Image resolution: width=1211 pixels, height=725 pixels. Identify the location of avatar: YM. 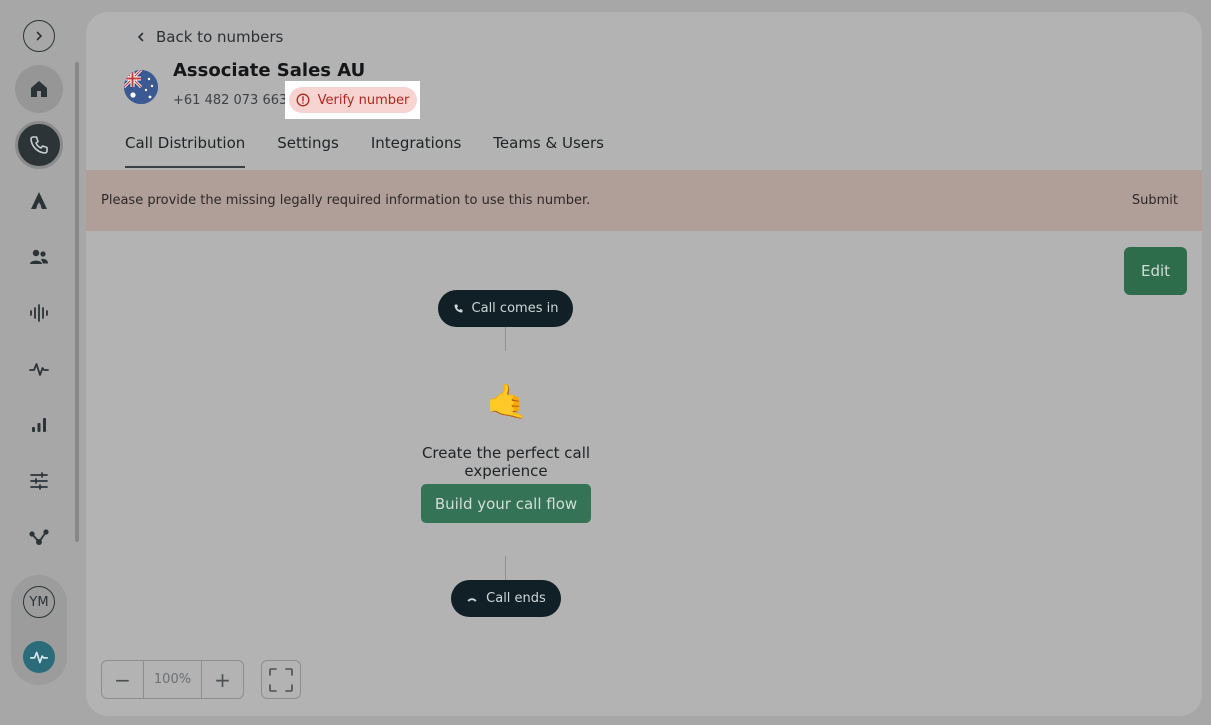
(39, 602).